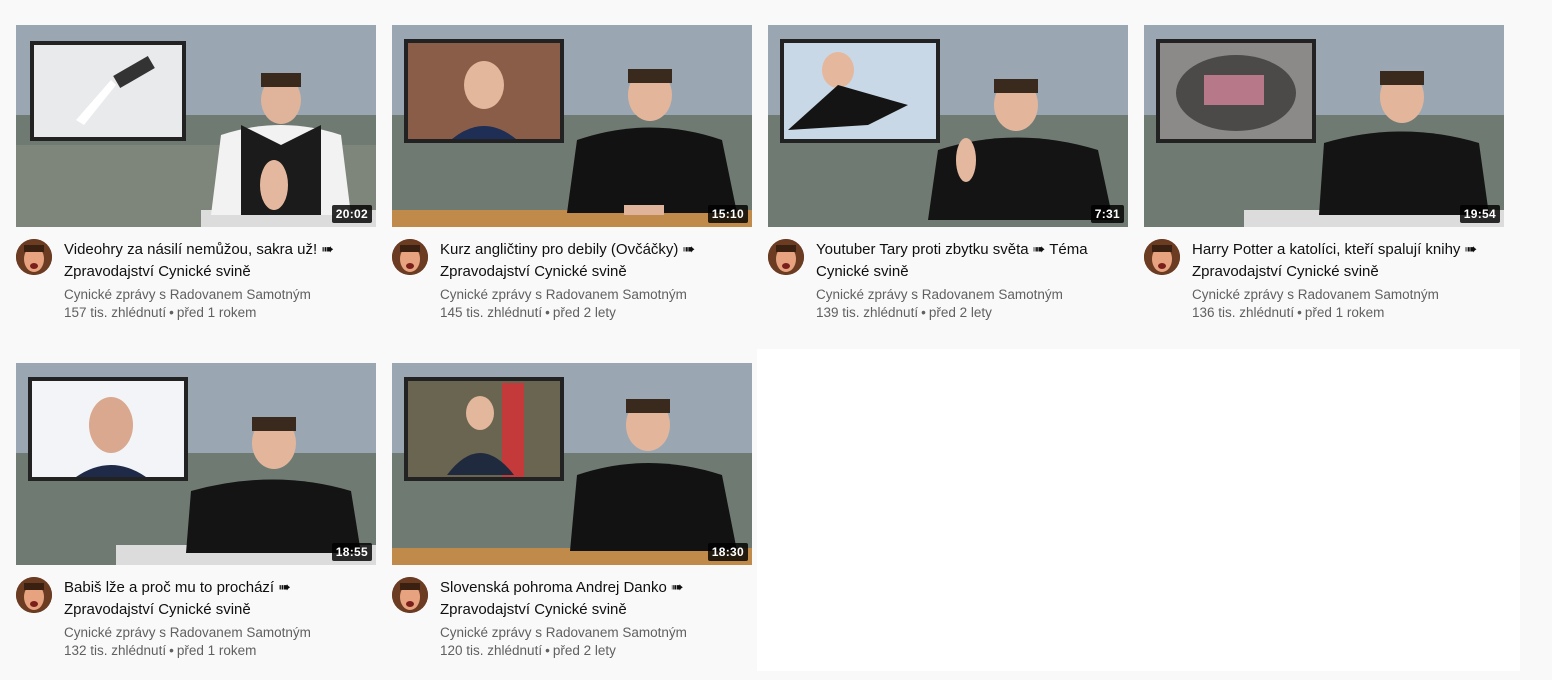 This screenshot has width=1552, height=680. What do you see at coordinates (867, 312) in the screenshot?
I see `view-count: 139 tis. zhlédnutí` at bounding box center [867, 312].